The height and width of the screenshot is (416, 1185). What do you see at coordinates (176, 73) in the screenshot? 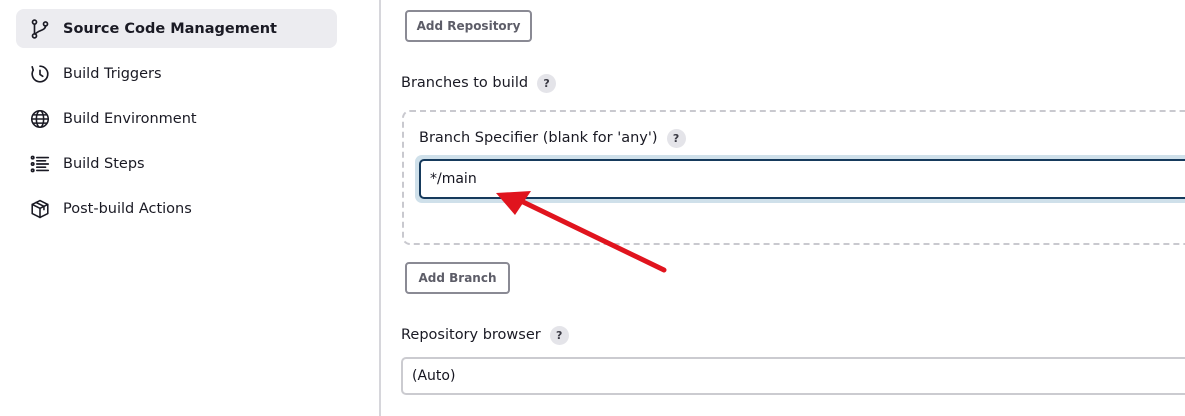
I see `sidebar-item-build-triggers: Build Triggers` at bounding box center [176, 73].